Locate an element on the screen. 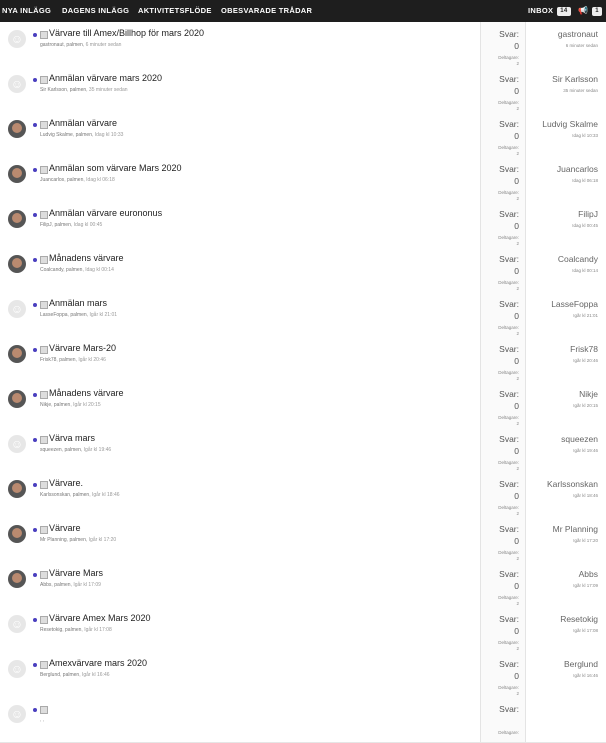 The height and width of the screenshot is (743, 606). last-post-user-link: Ludvig Skalme is located at coordinates (570, 124).